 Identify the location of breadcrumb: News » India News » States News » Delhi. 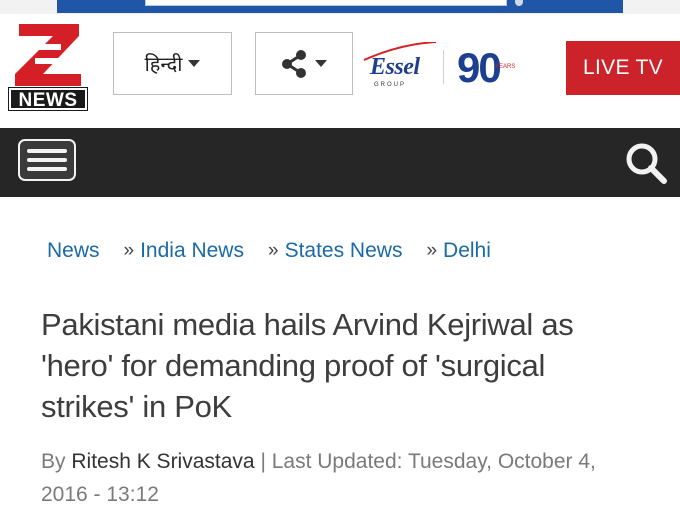
(269, 251).